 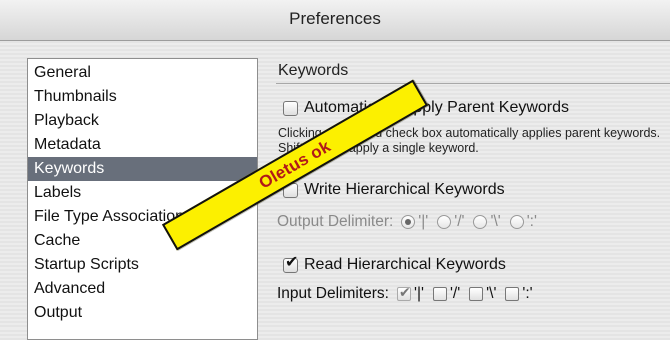 I want to click on sidebar-item-thumbnails: Thumbnails, so click(x=142, y=97).